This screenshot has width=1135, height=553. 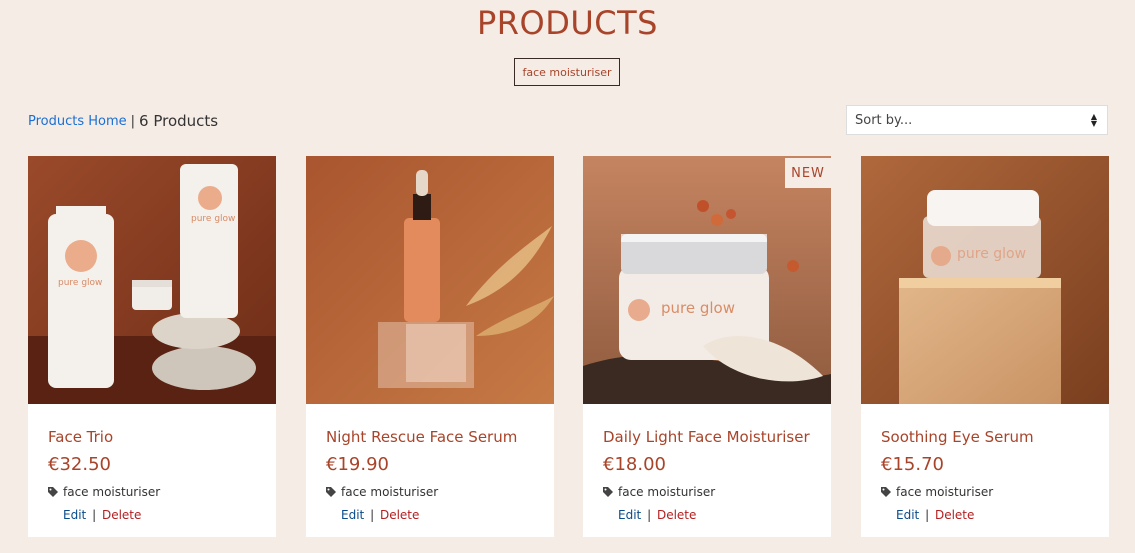 I want to click on product-price: €18.00, so click(x=634, y=464).